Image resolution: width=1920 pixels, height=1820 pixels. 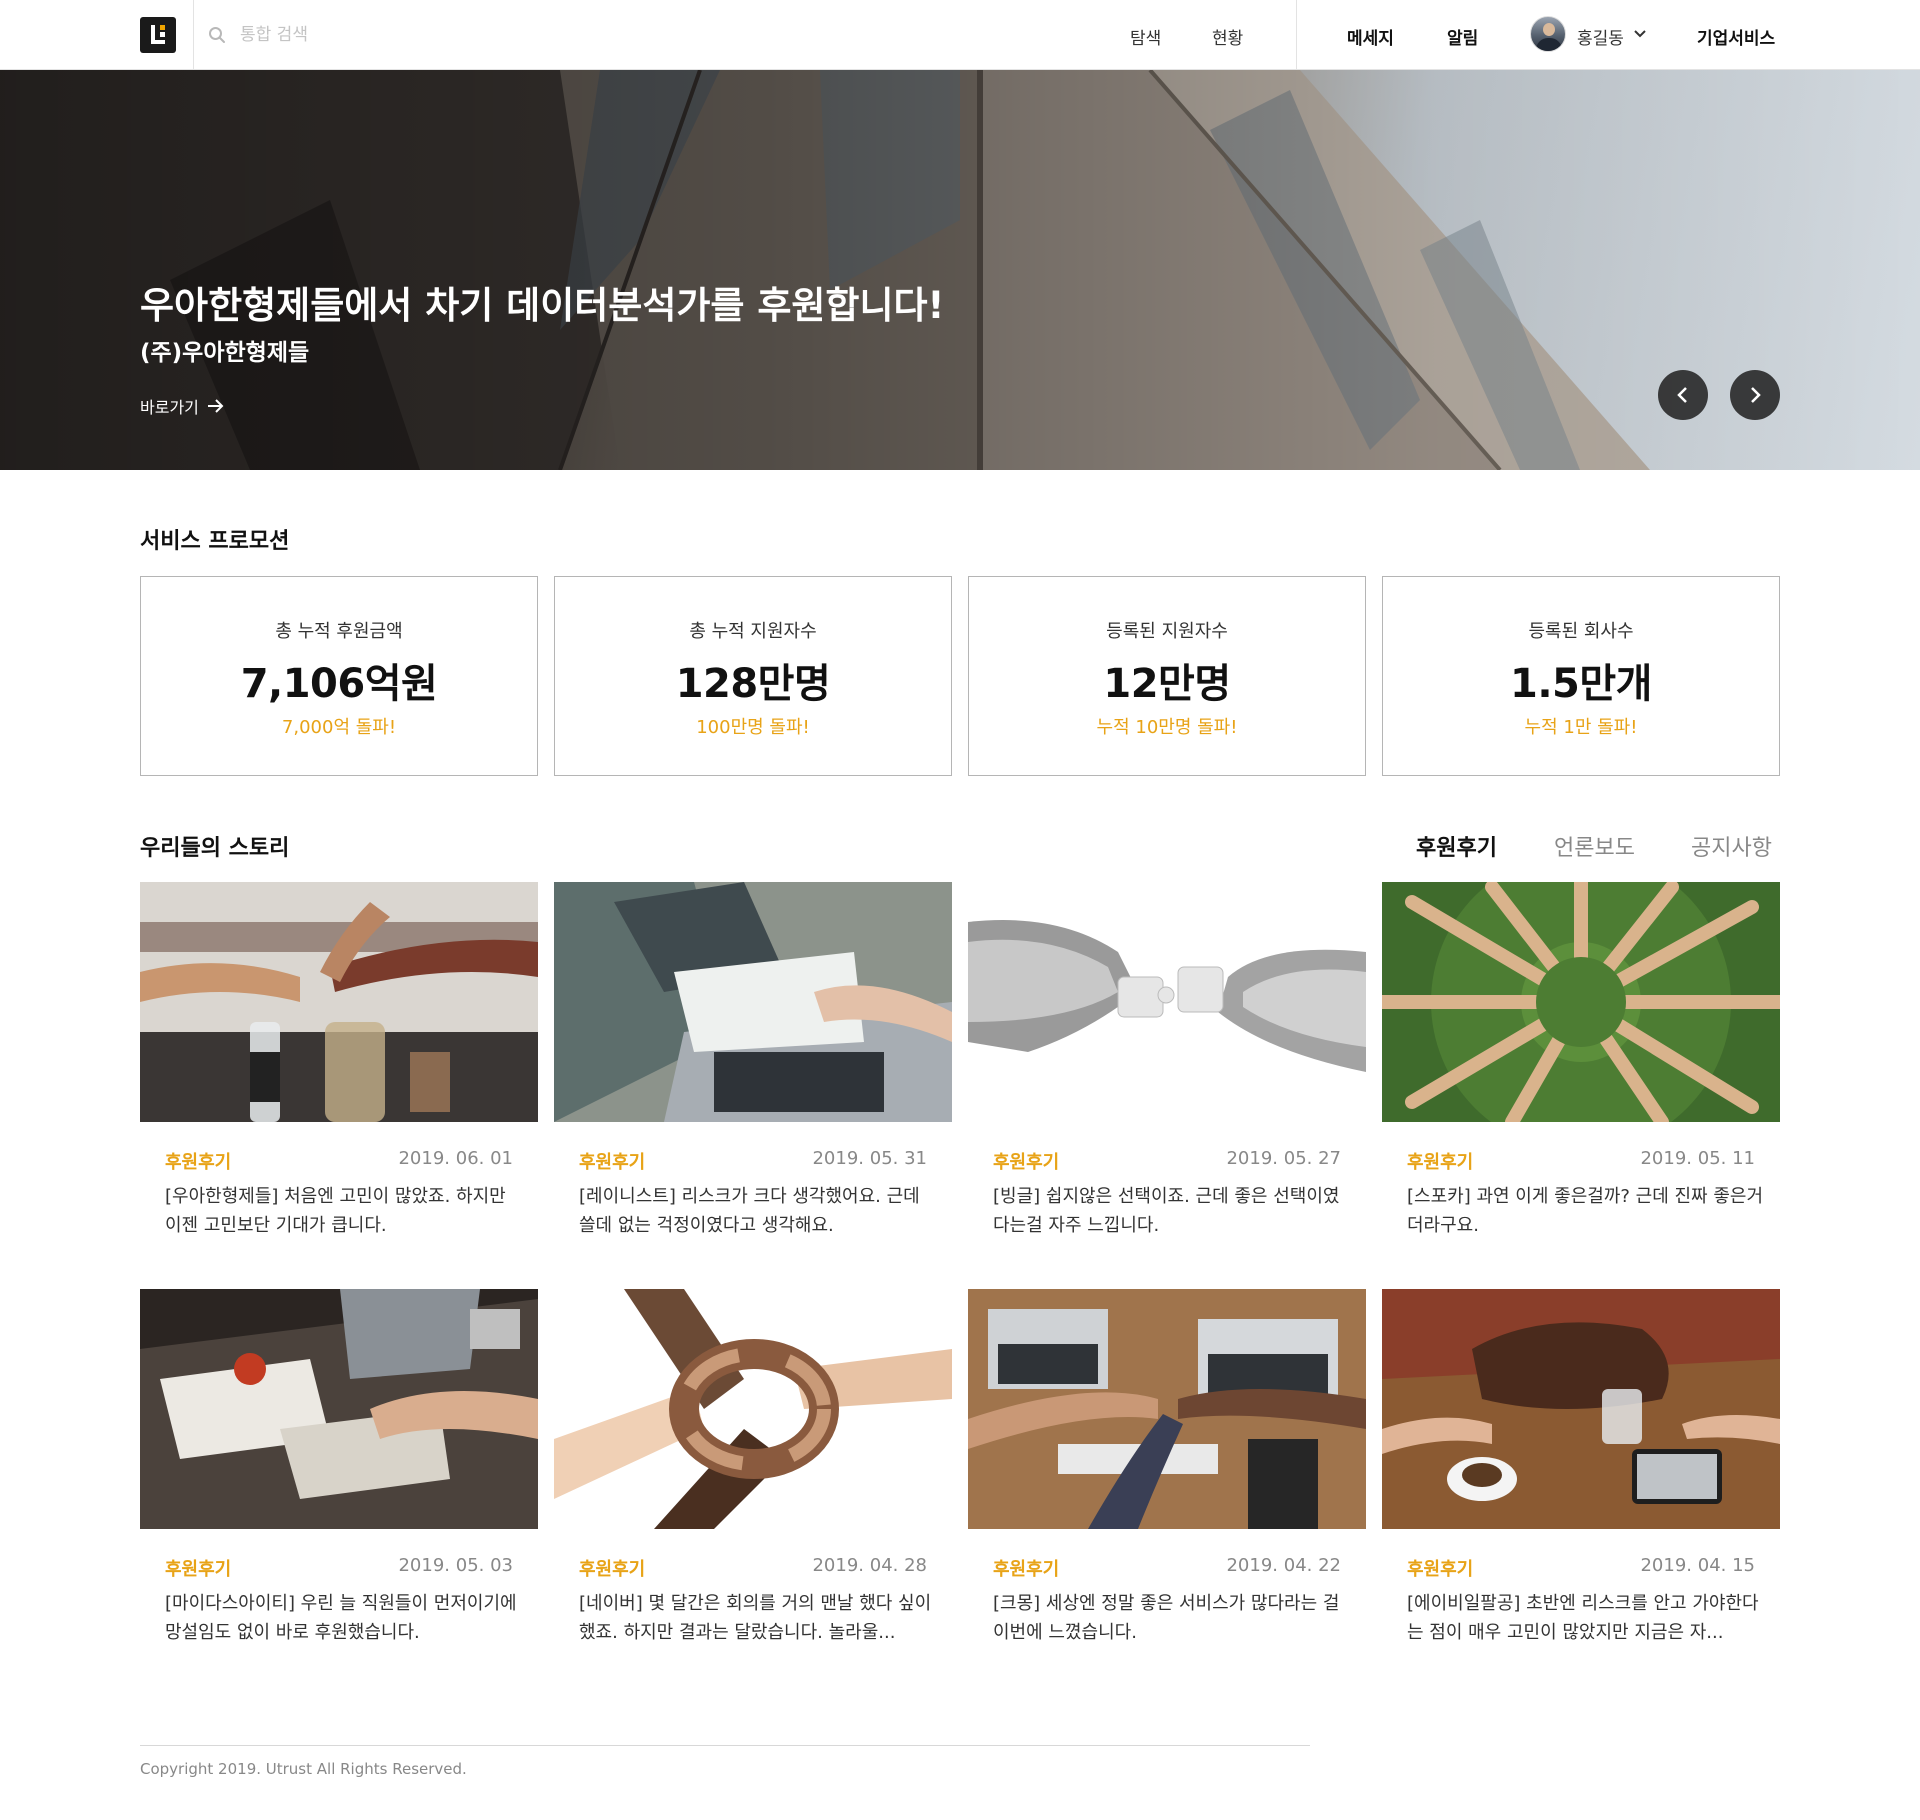 What do you see at coordinates (169, 407) in the screenshot?
I see `hero-shortcut-label: 바로가기` at bounding box center [169, 407].